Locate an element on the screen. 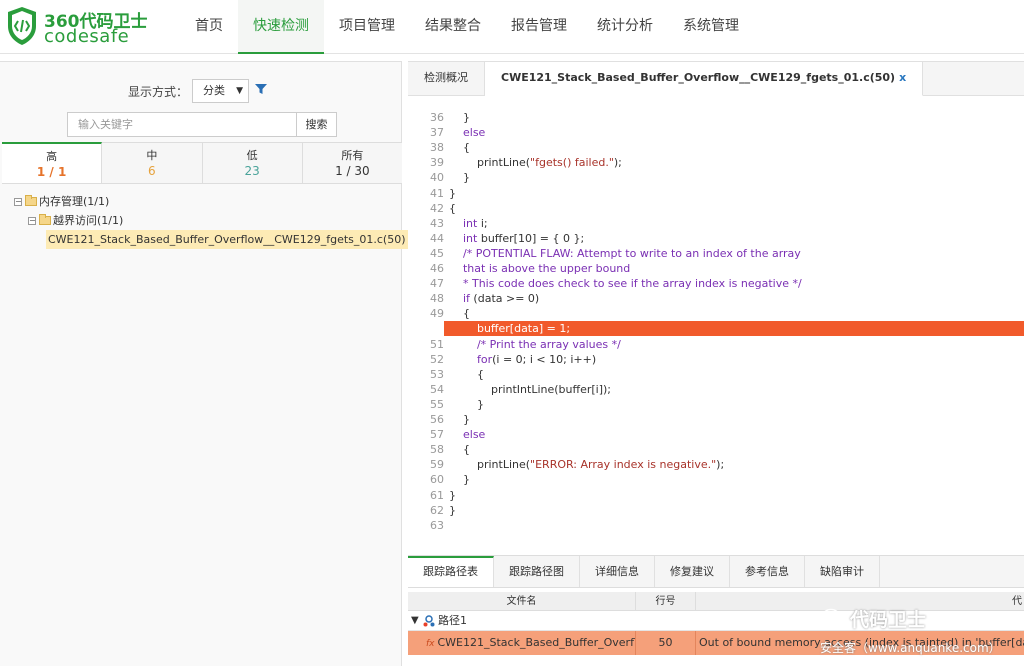  tab-audit: 缺陷审计 is located at coordinates (842, 571).